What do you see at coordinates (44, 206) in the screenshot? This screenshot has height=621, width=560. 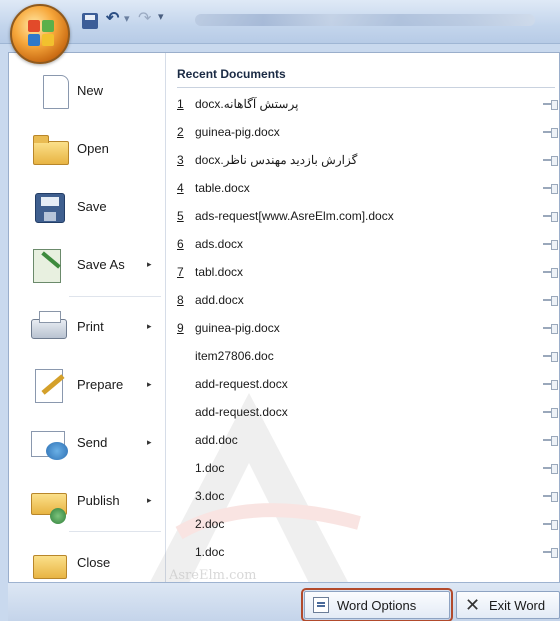 I see `floppy-save-icon` at bounding box center [44, 206].